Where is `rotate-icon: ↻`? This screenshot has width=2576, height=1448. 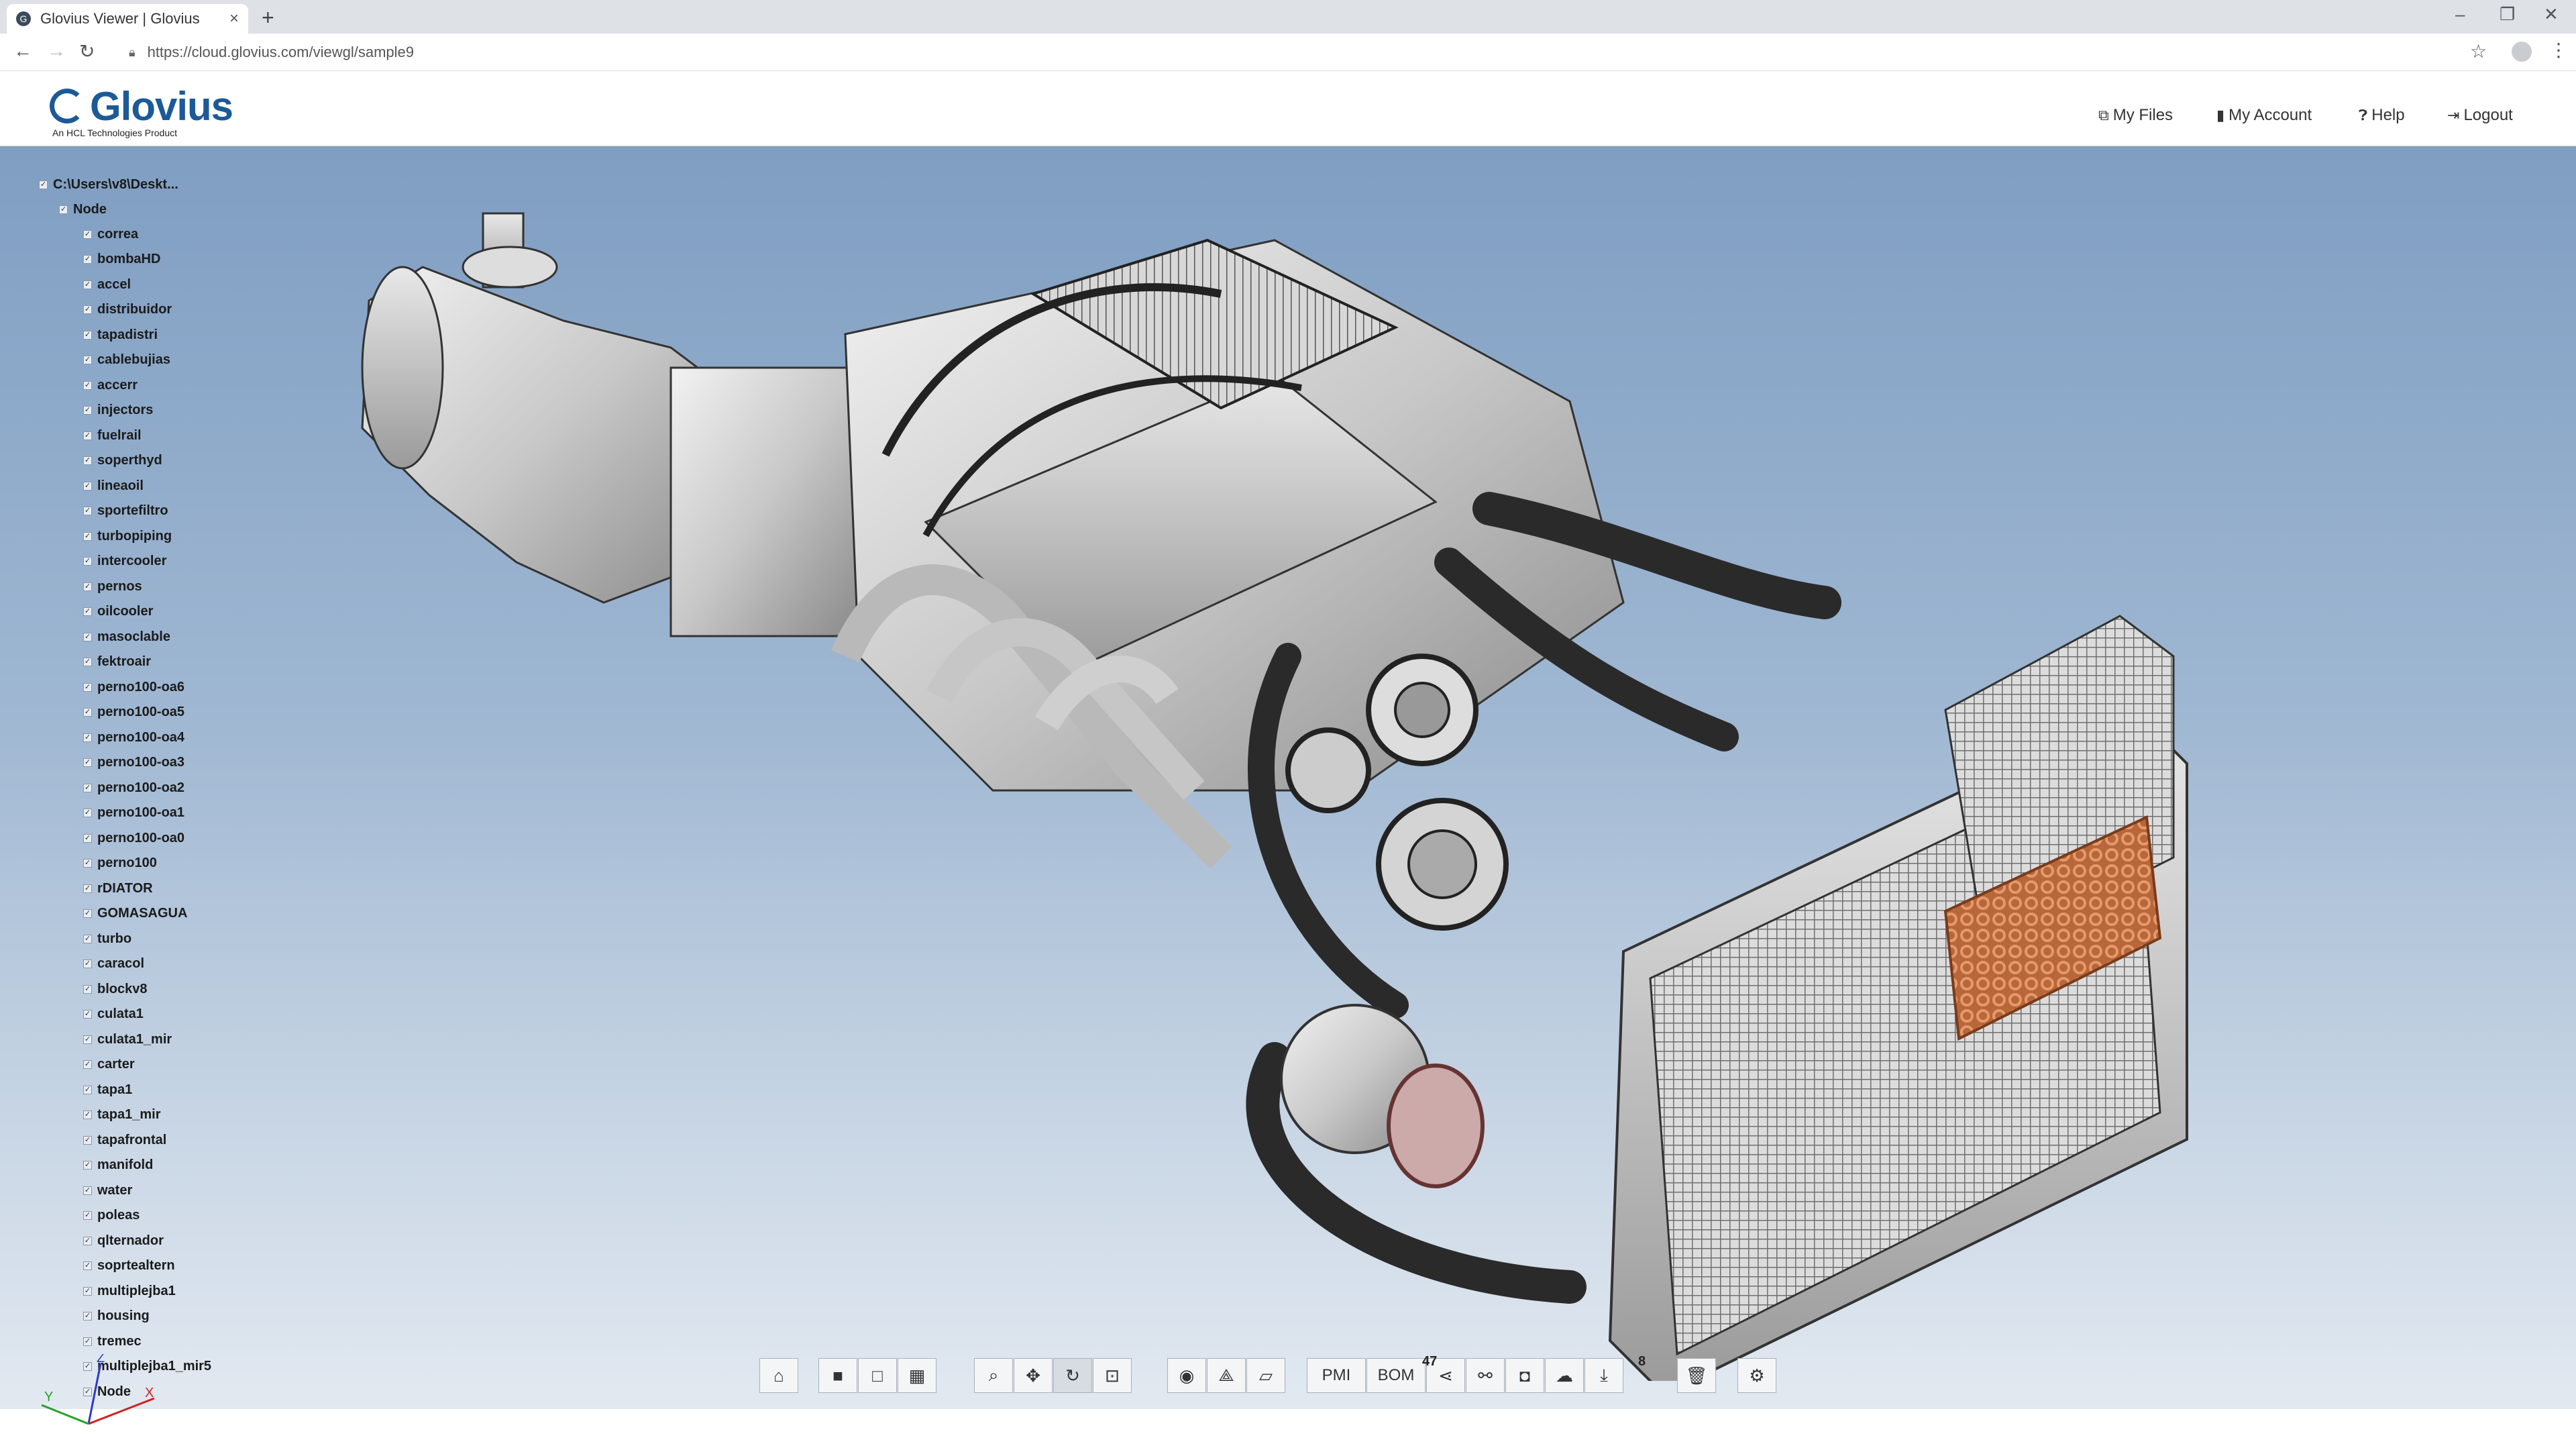 rotate-icon: ↻ is located at coordinates (1072, 1375).